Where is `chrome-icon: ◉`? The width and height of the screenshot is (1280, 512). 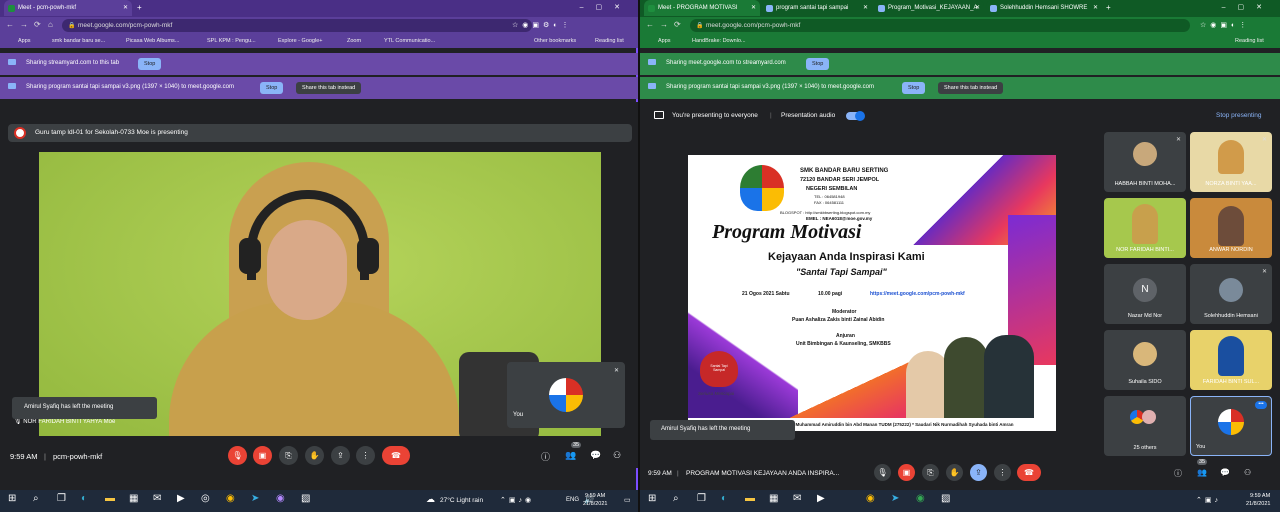
chrome-icon: ◉ is located at coordinates (230, 498).